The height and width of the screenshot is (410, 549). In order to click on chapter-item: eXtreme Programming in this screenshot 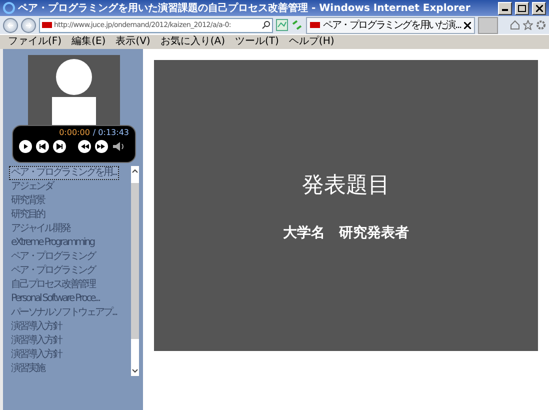, I will do `click(52, 243)`.